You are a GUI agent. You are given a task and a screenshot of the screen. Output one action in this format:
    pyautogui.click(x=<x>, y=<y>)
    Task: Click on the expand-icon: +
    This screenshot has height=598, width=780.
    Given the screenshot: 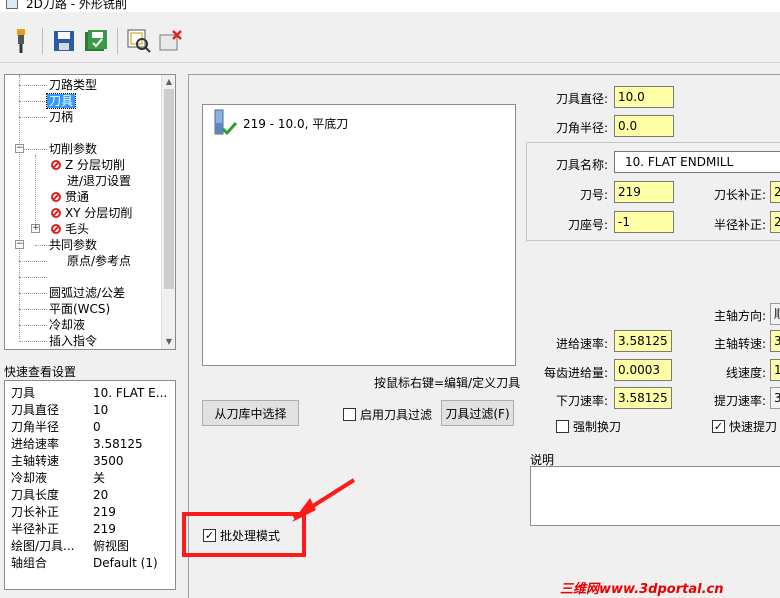 What is the action you would take?
    pyautogui.click(x=35, y=228)
    